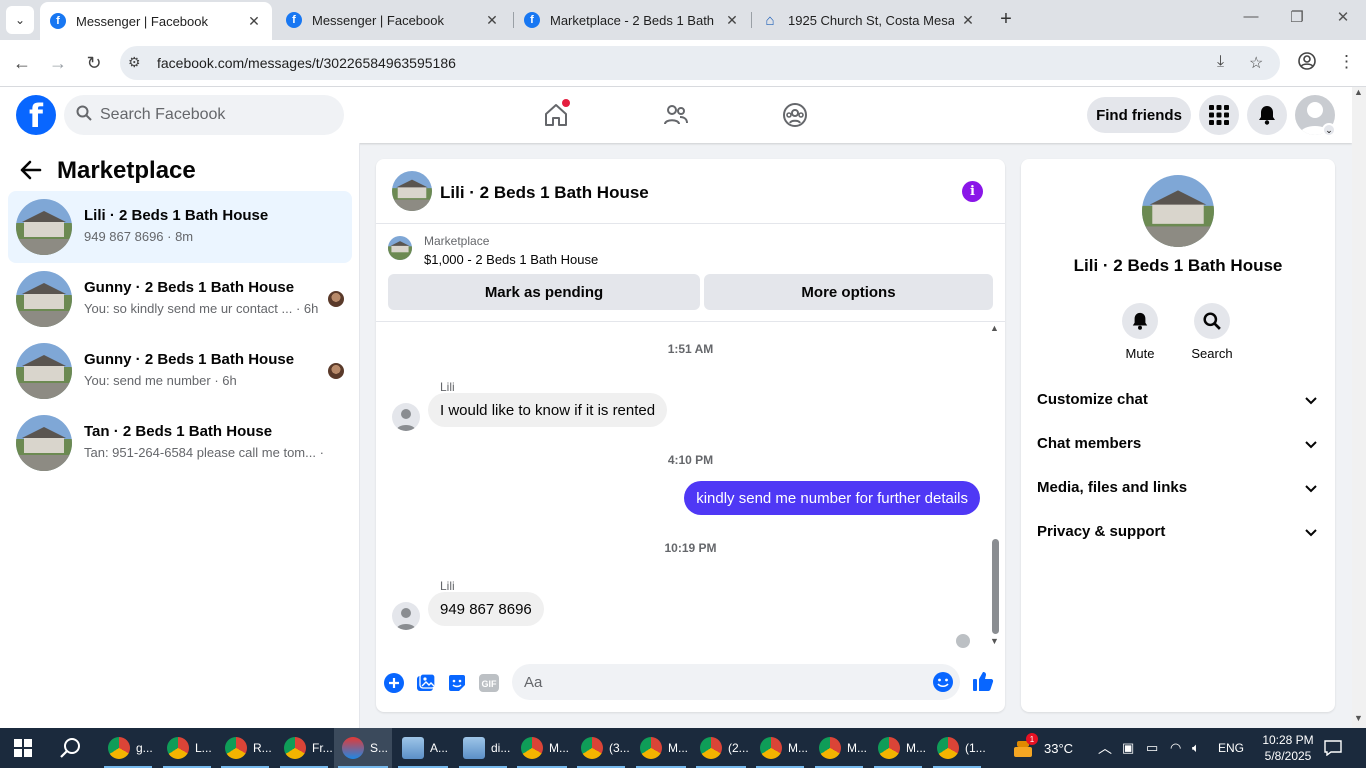  I want to click on maximize-icon: ❐, so click(1297, 17).